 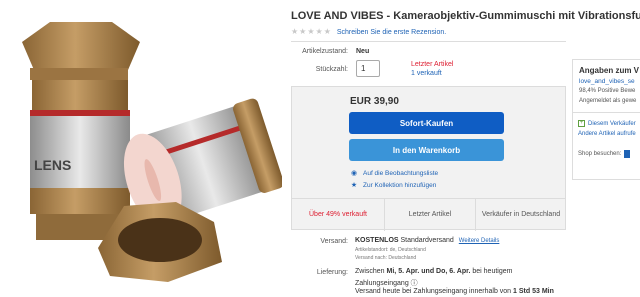 I want to click on collection-link: ★ Zur Kollektion hinzufügen, so click(x=393, y=185).